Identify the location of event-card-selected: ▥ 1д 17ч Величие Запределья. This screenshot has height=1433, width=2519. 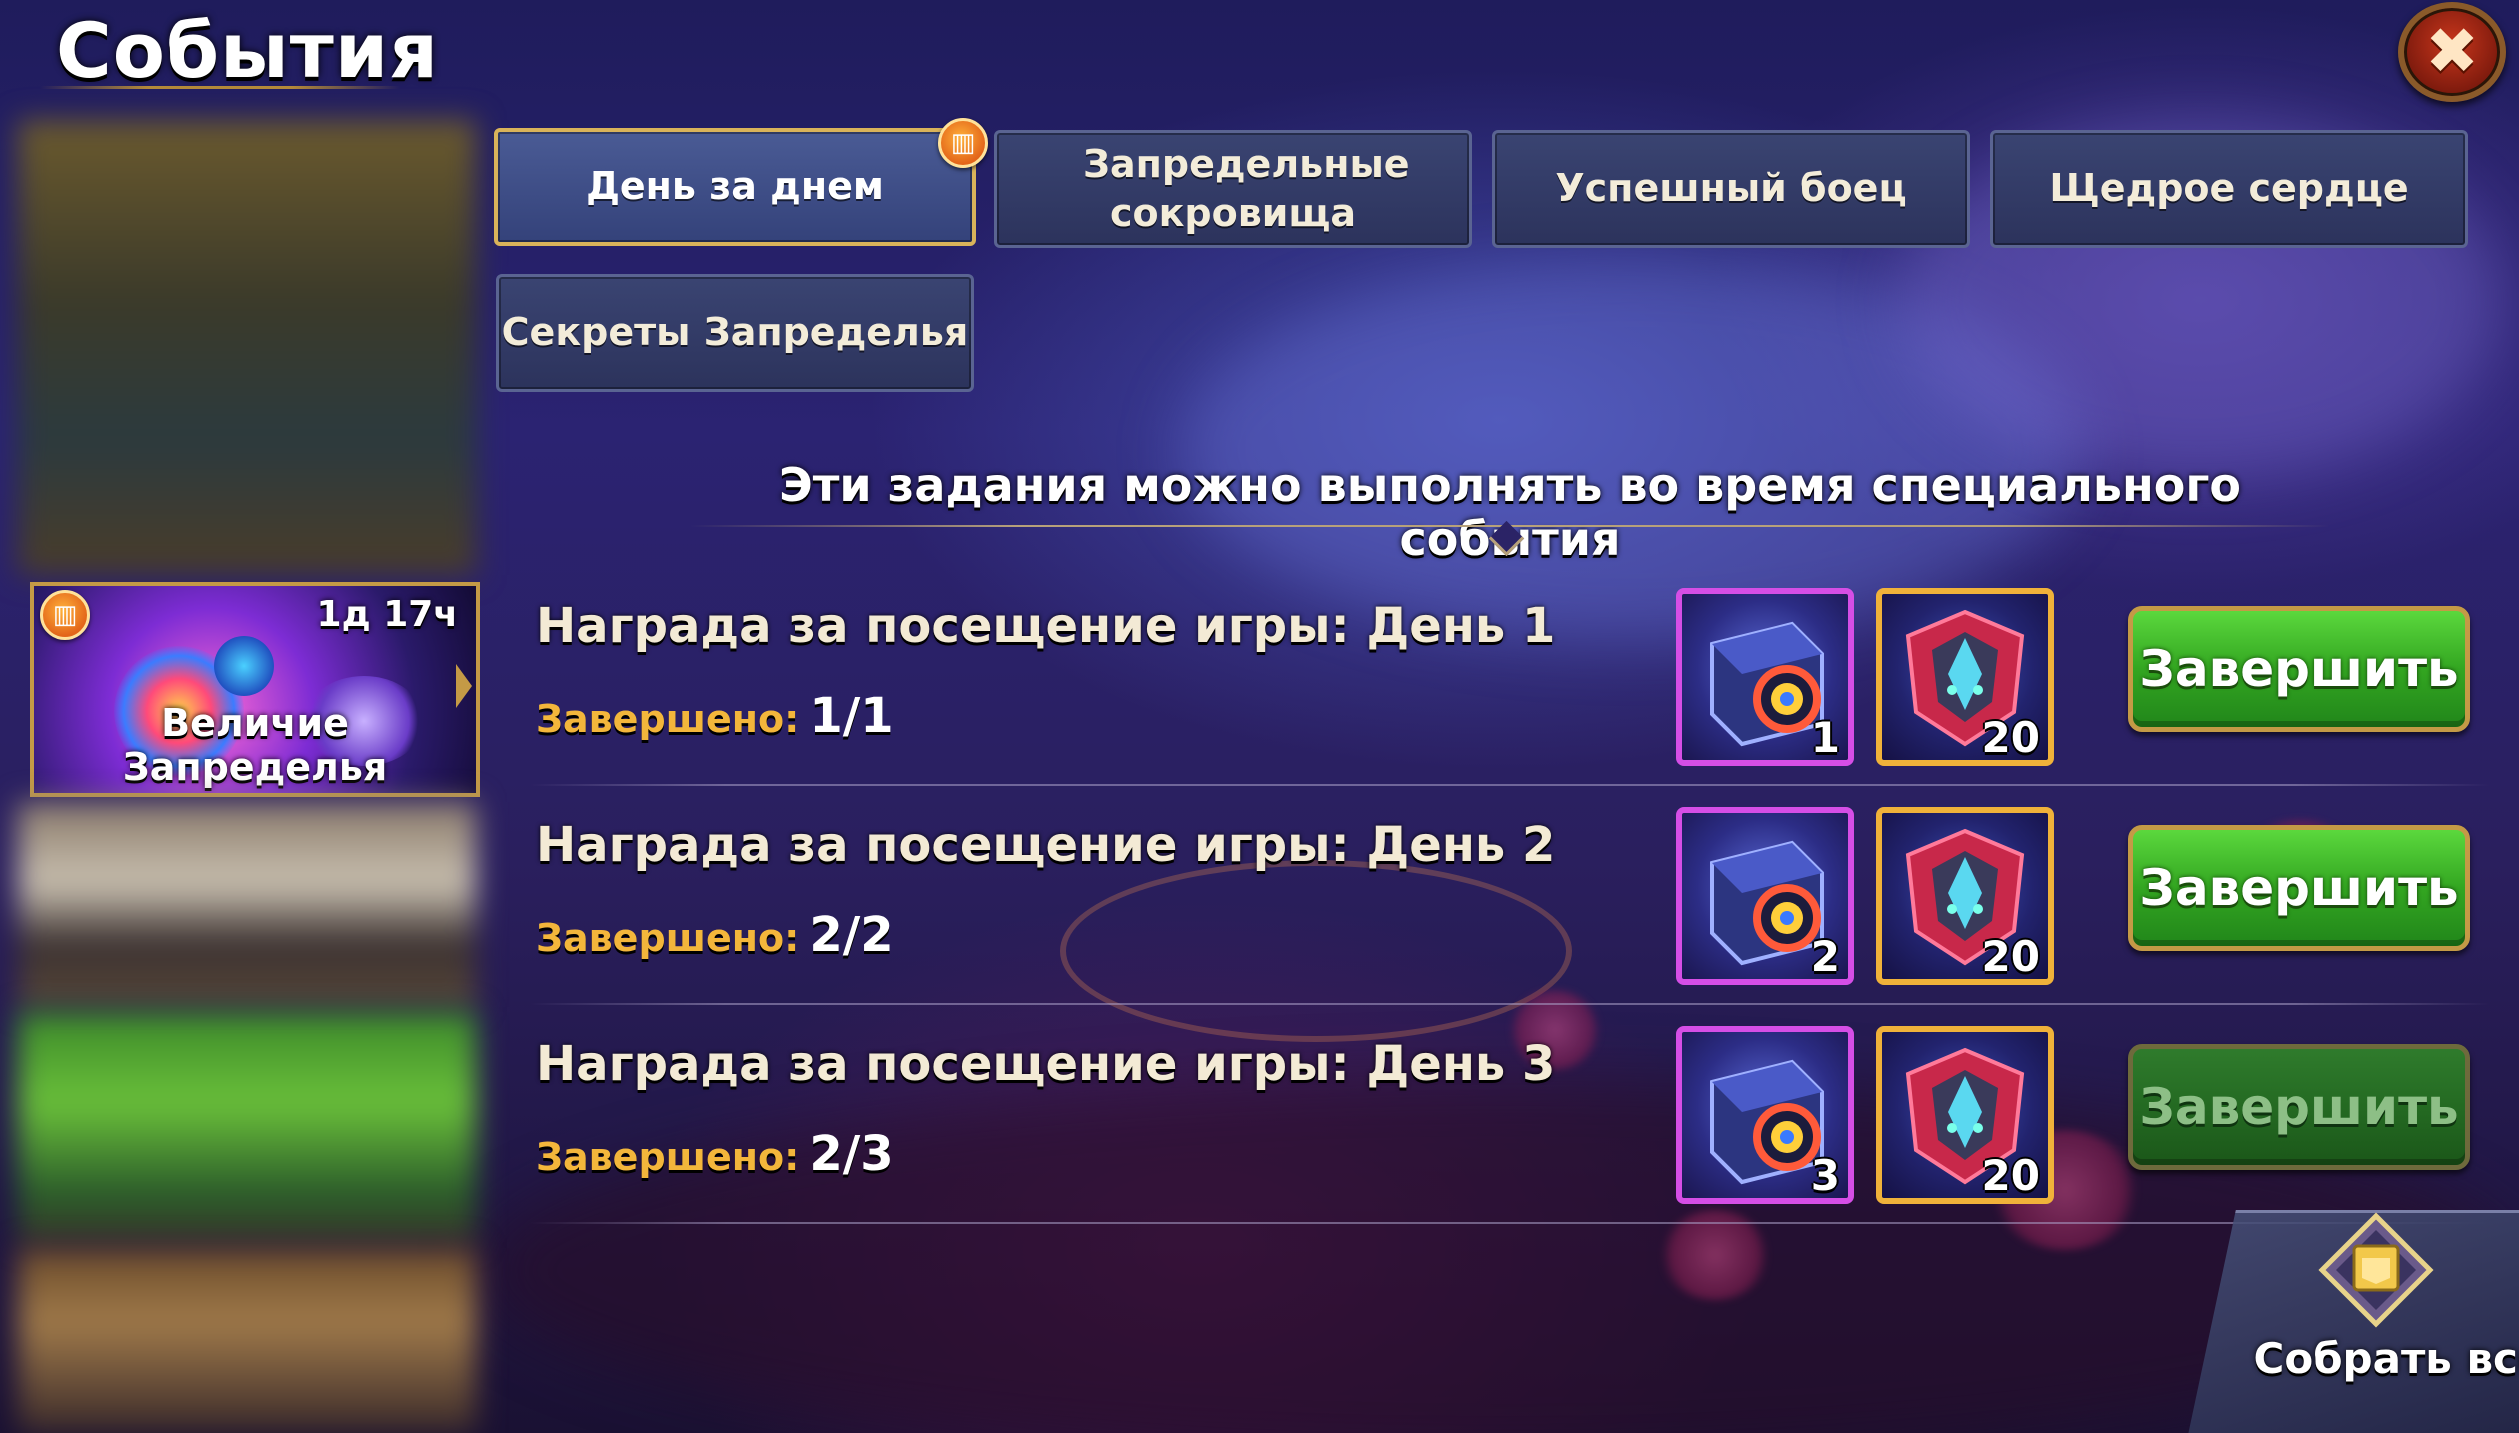
(255, 689).